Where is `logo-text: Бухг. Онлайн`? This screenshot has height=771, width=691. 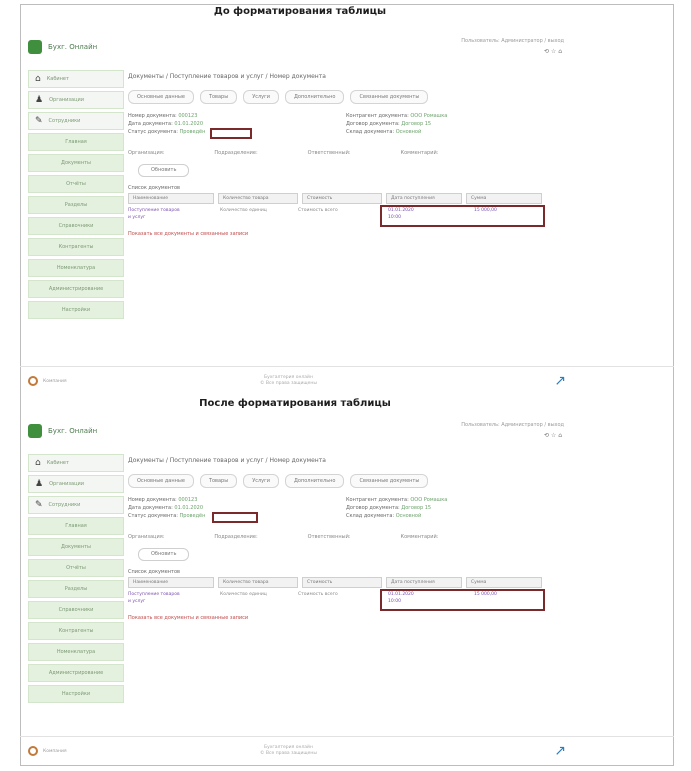
logo-text: Бухг. Онлайн is located at coordinates (73, 47).